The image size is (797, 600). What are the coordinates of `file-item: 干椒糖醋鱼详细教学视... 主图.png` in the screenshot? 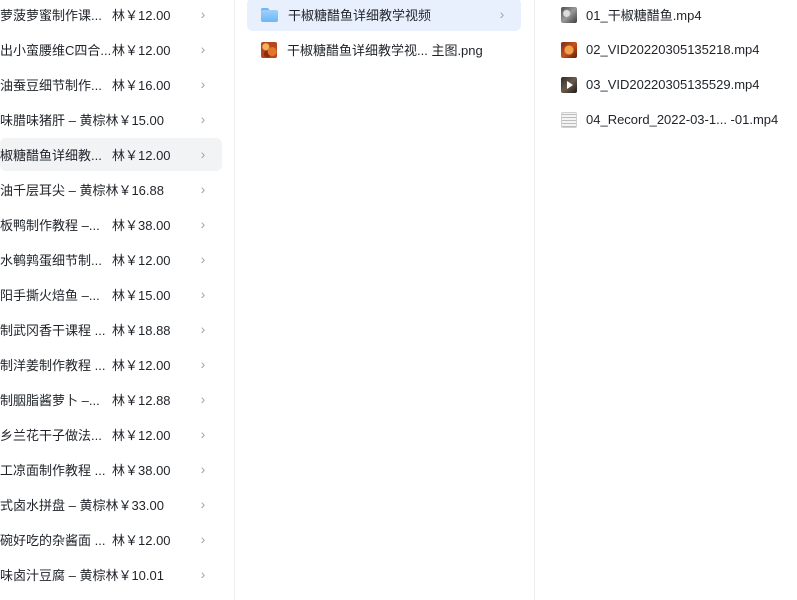 It's located at (384, 49).